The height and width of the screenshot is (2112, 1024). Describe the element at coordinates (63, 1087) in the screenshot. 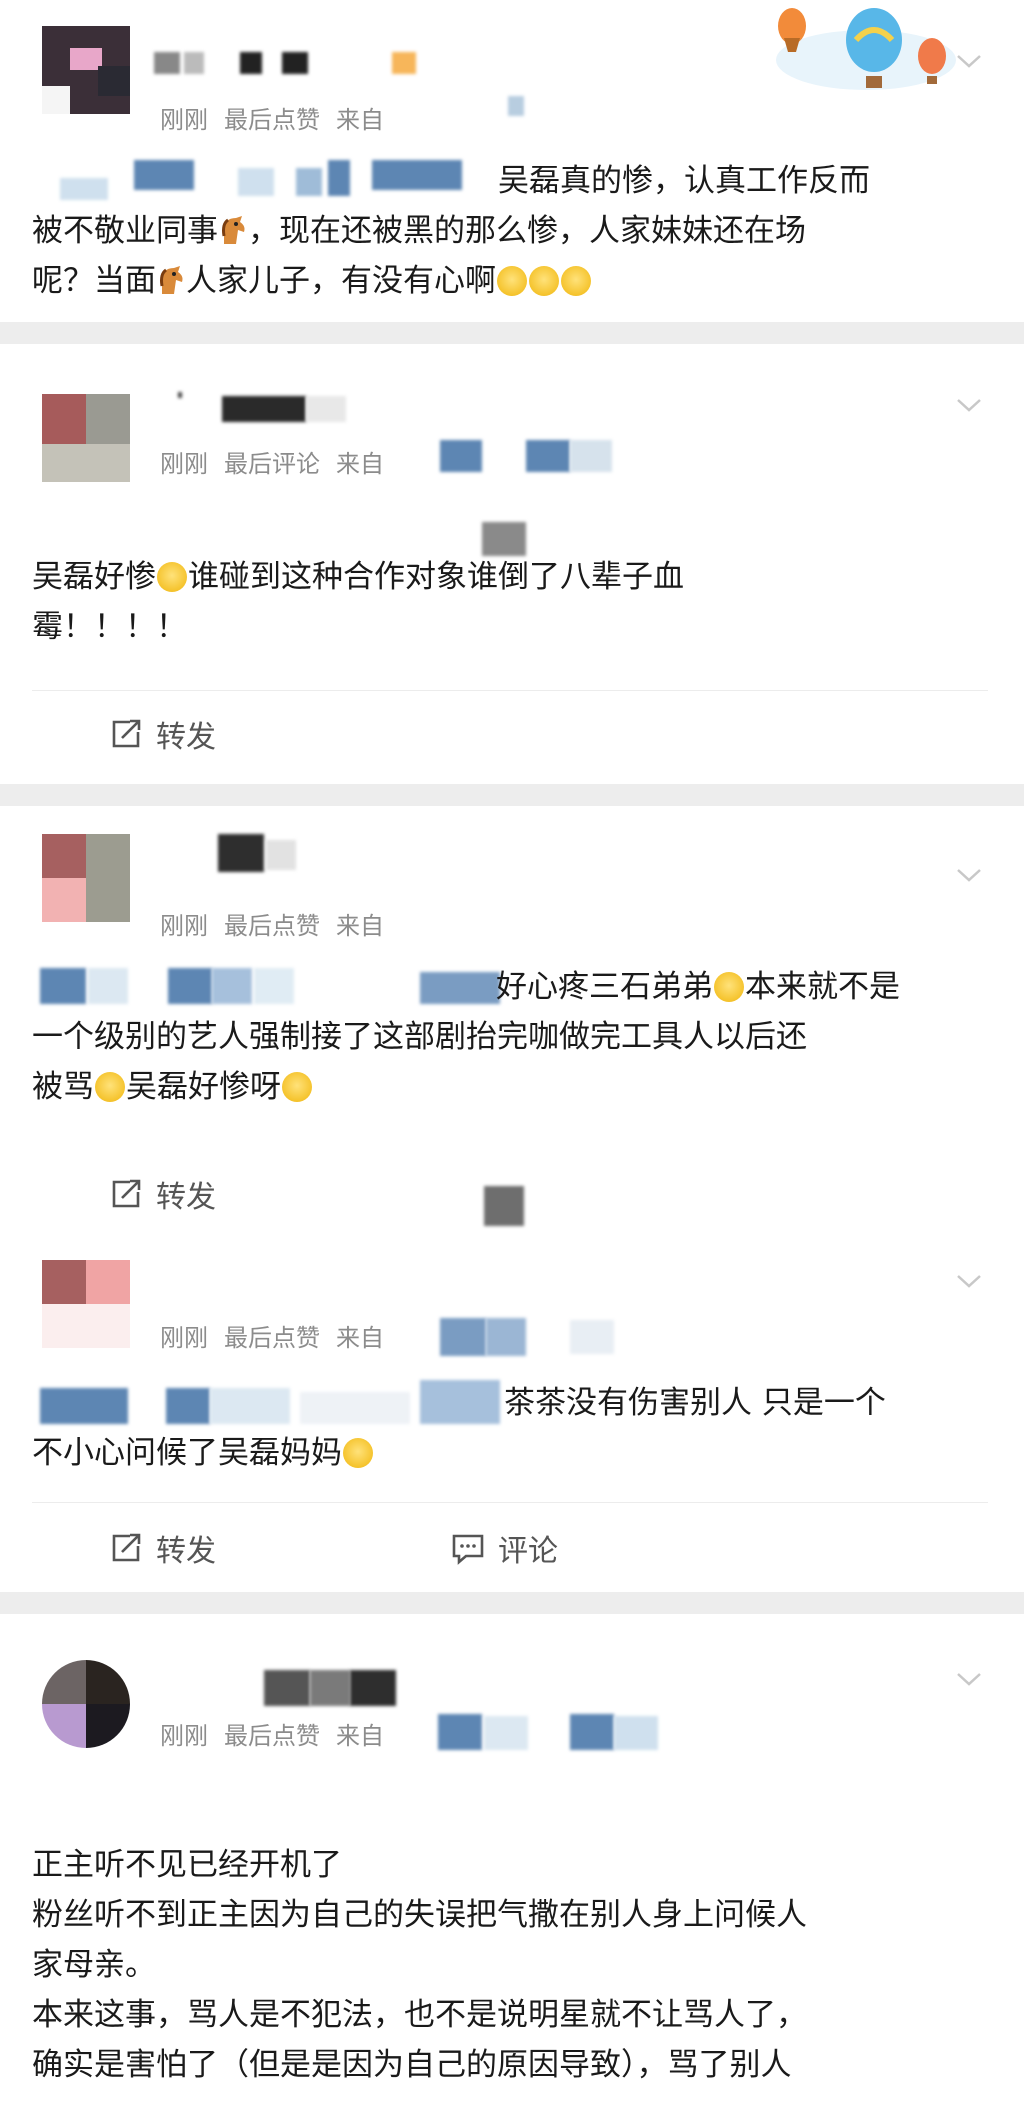

I see `comment-text: 被骂` at that location.